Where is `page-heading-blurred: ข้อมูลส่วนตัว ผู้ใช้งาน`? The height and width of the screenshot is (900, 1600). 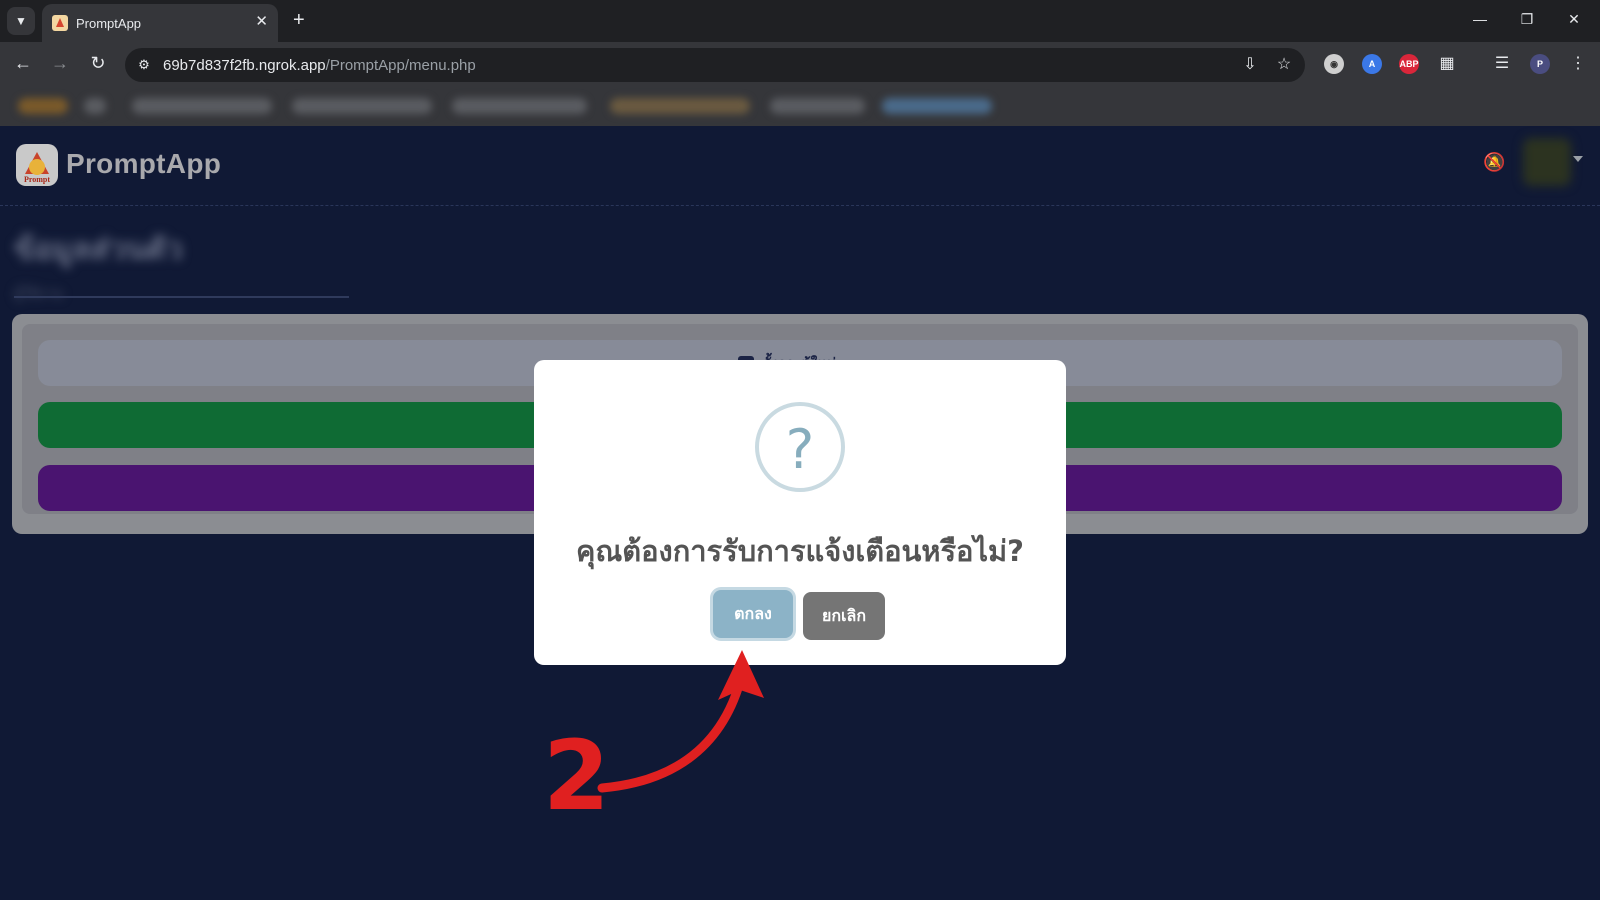 page-heading-blurred: ข้อมูลส่วนตัว ผู้ใช้งาน is located at coordinates (98, 265).